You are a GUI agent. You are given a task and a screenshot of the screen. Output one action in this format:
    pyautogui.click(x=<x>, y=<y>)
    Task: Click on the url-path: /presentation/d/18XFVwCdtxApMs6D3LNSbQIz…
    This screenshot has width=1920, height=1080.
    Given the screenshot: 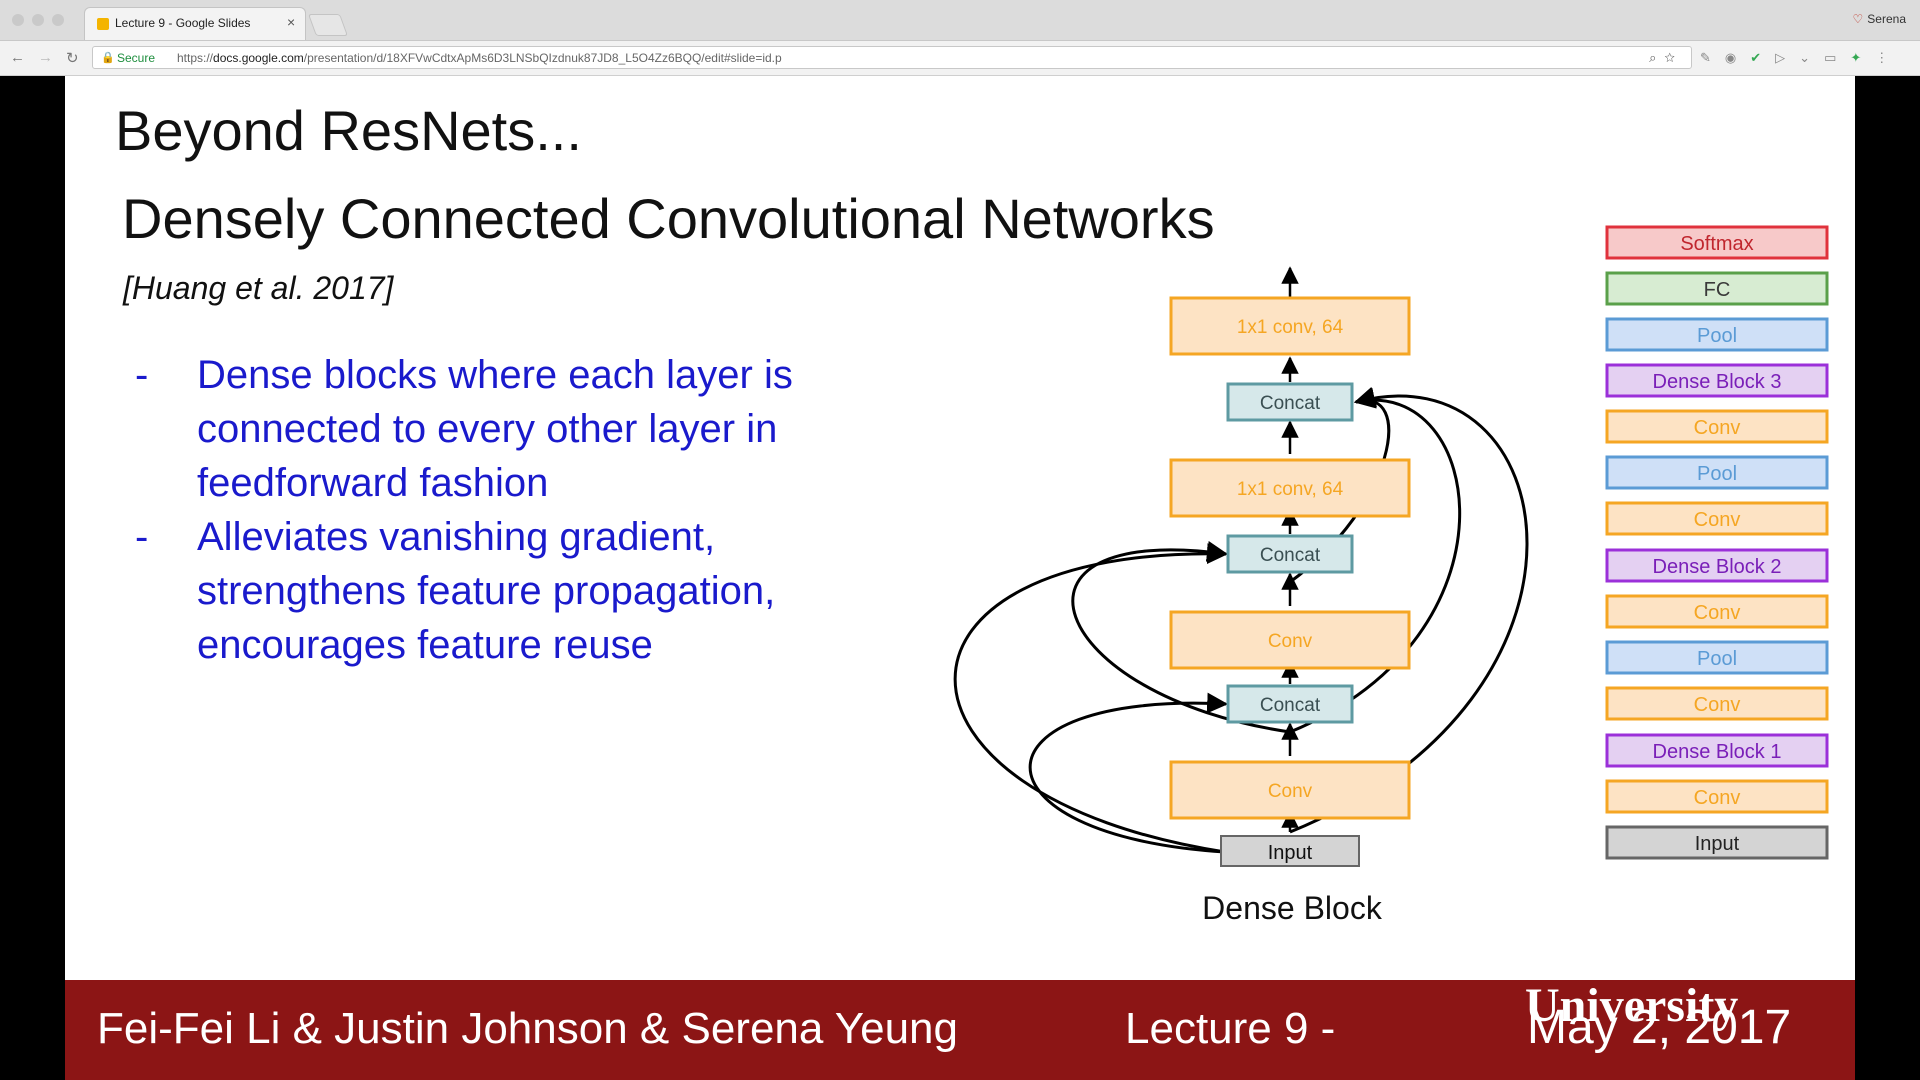 What is the action you would take?
    pyautogui.click(x=542, y=58)
    